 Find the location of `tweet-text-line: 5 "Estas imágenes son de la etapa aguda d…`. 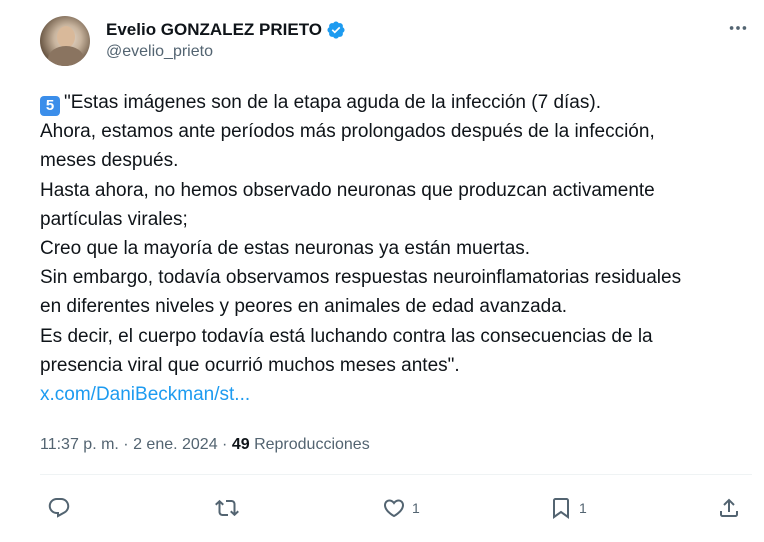

tweet-text-line: 5 "Estas imágenes son de la etapa aguda d… is located at coordinates (396, 102).